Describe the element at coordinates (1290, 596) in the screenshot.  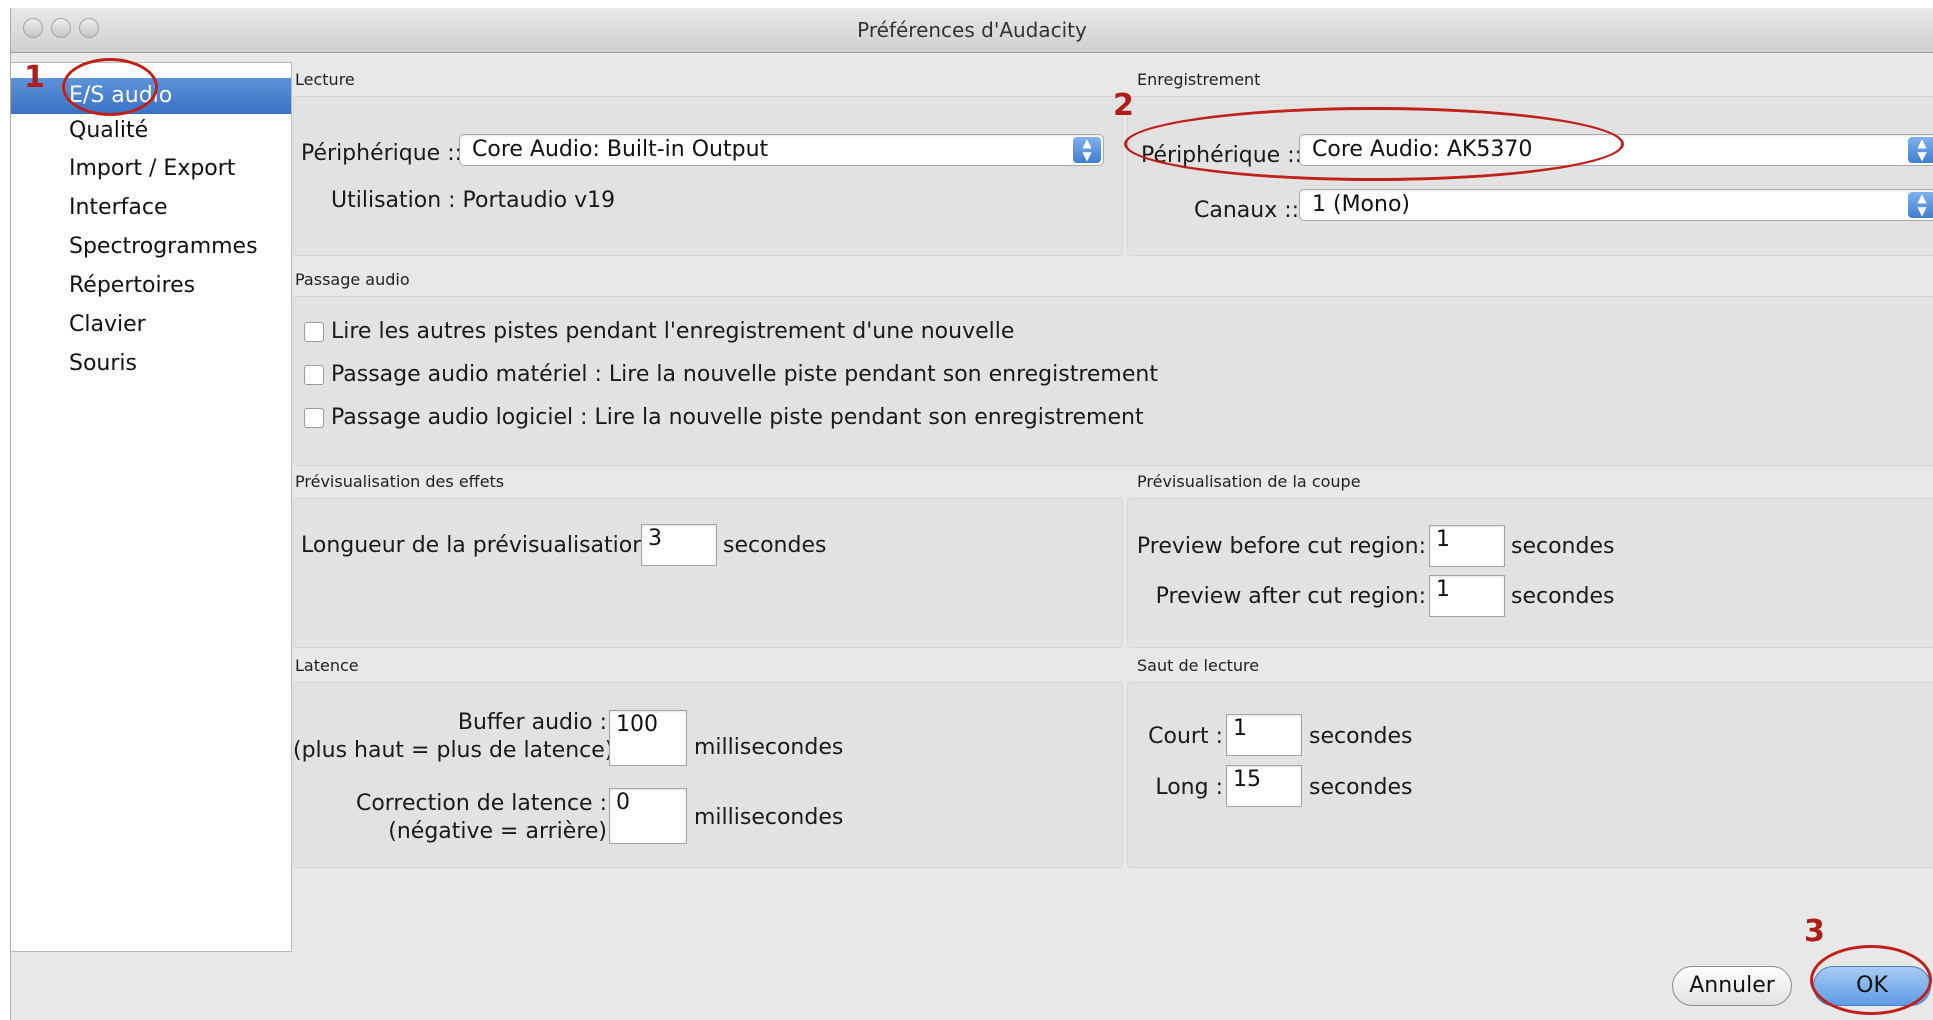
I see `preview-after-label: Preview after cut region:` at that location.